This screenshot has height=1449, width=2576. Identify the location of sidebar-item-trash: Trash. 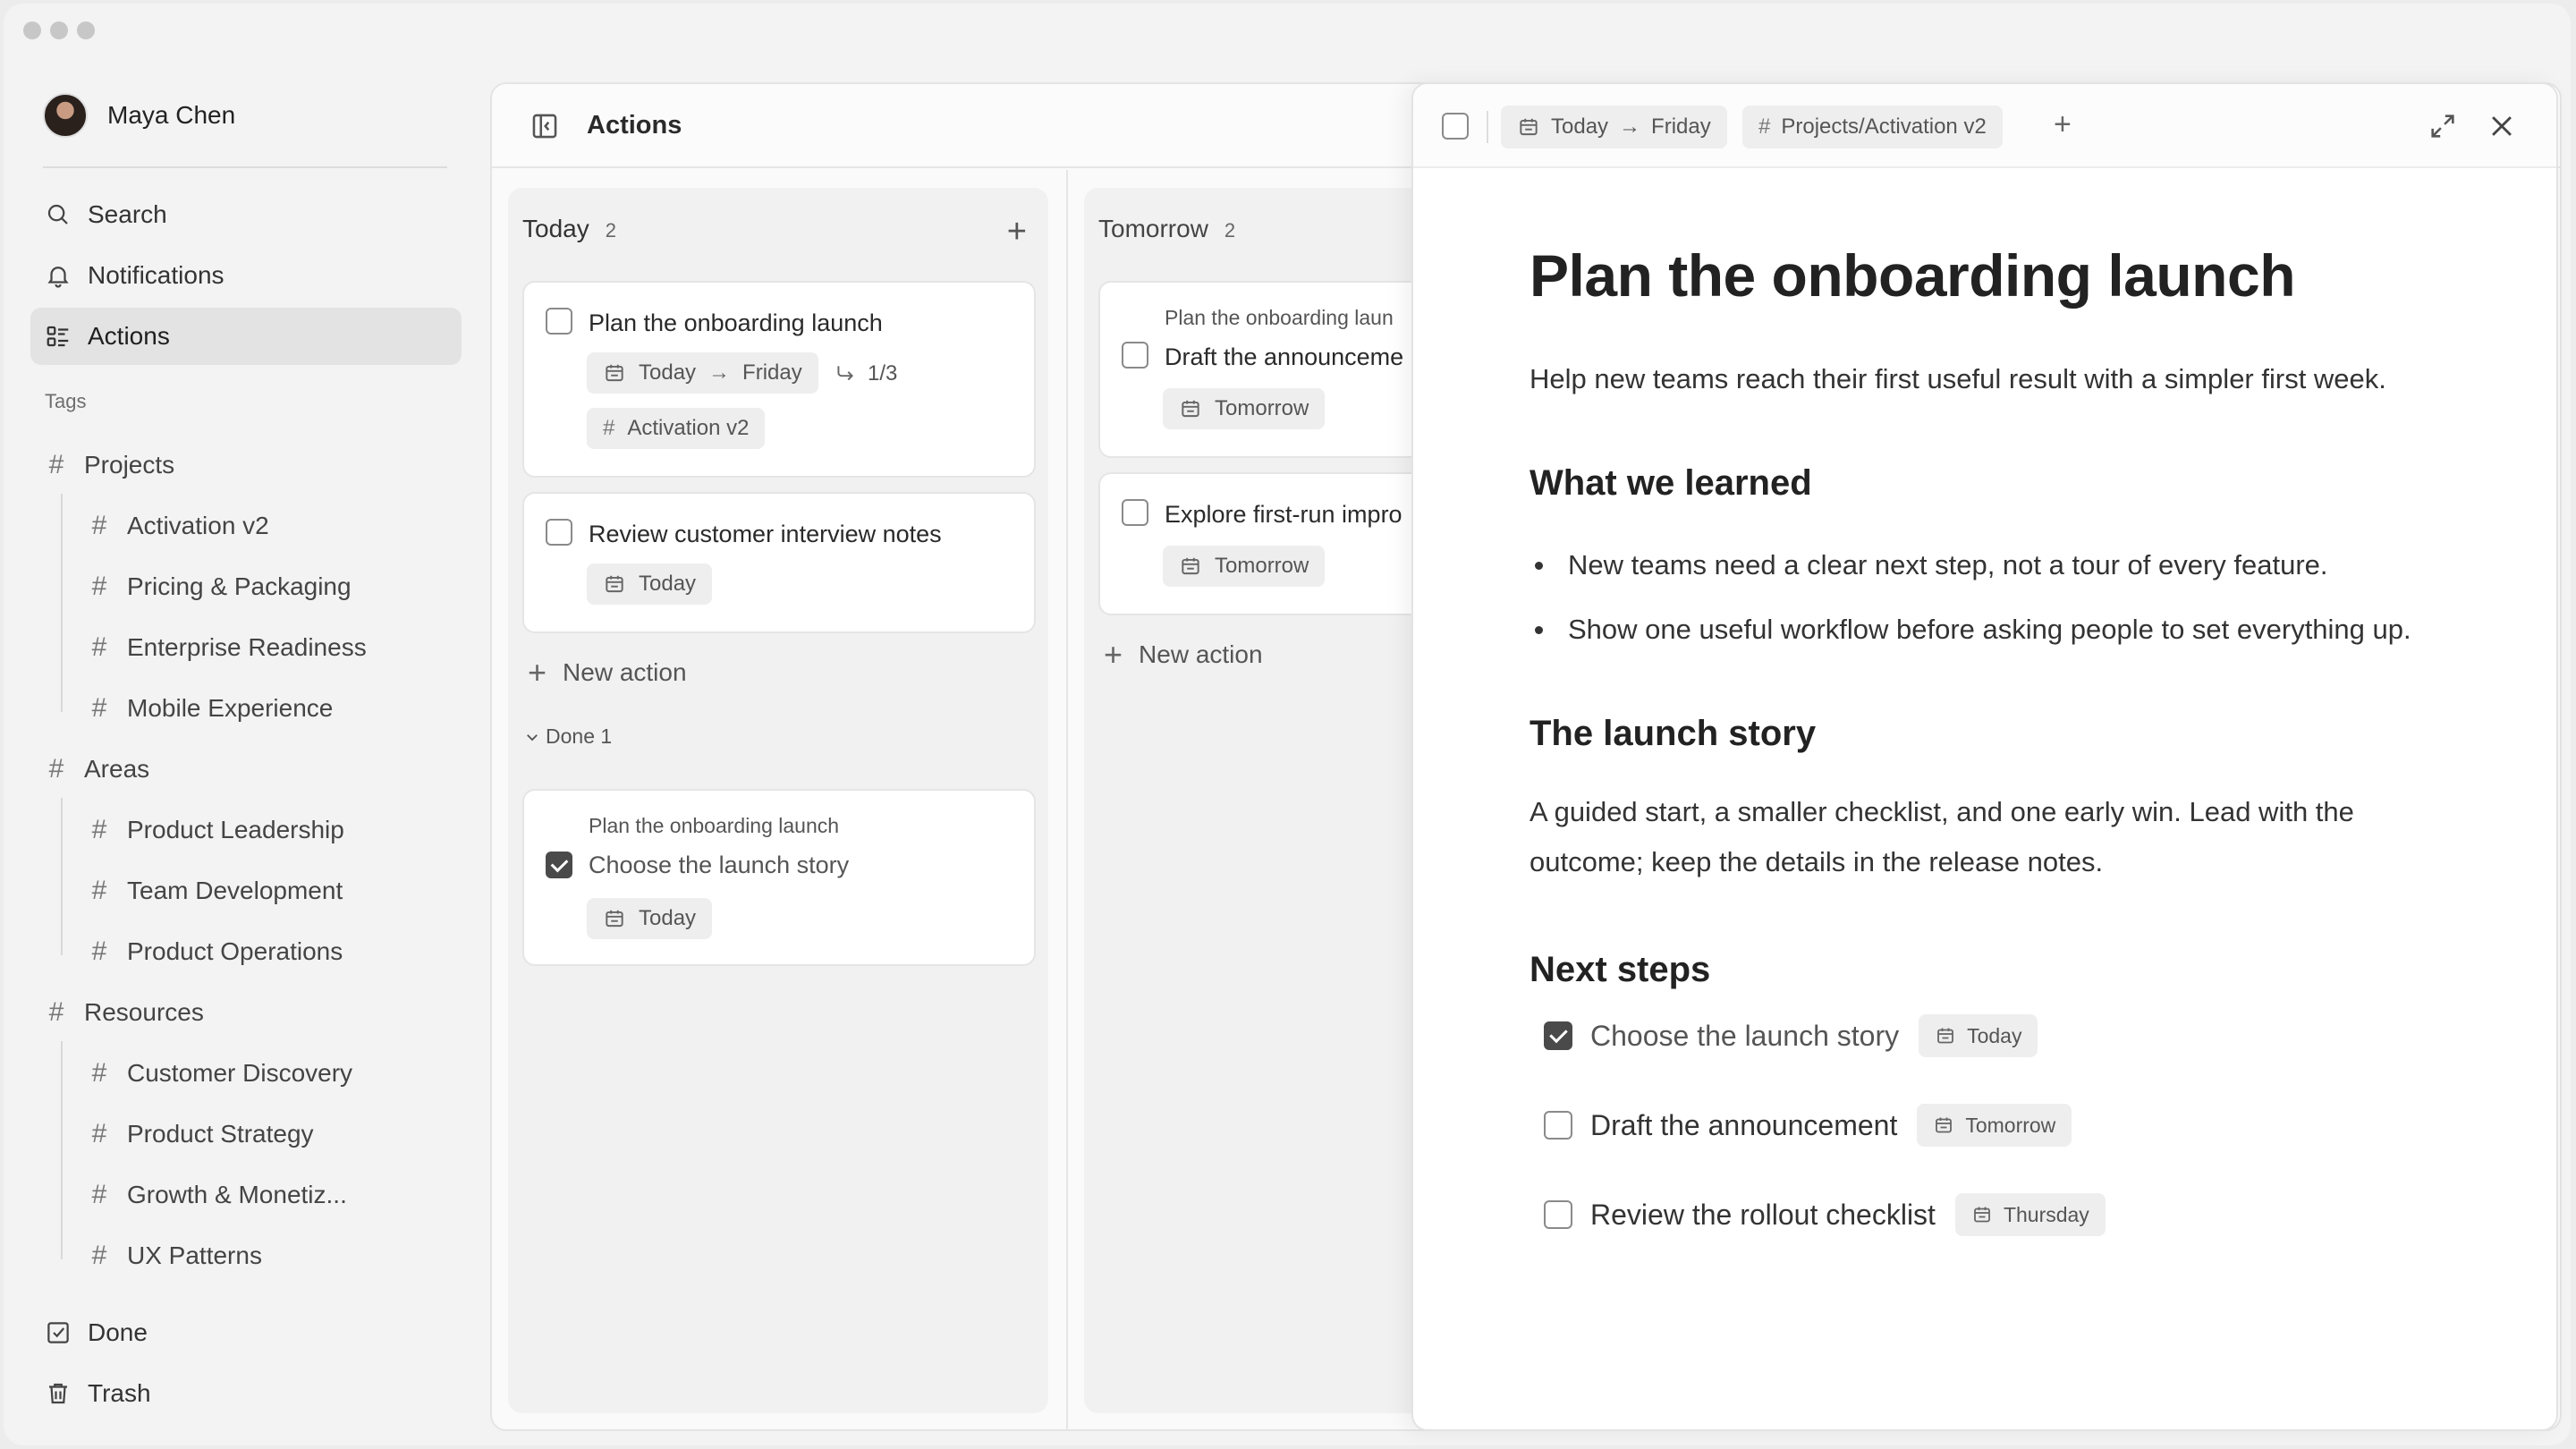
(246, 1393).